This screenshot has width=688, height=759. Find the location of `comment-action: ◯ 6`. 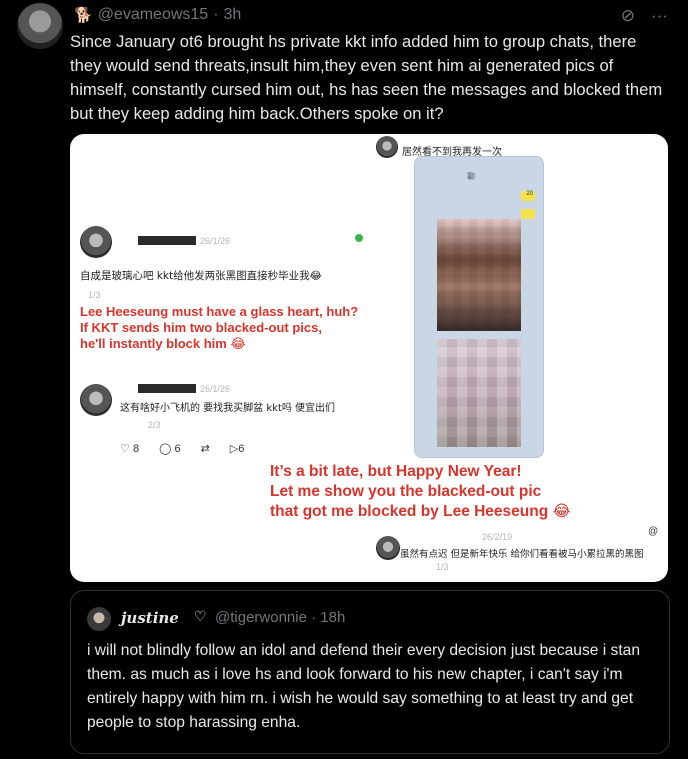

comment-action: ◯ 6 is located at coordinates (170, 448).